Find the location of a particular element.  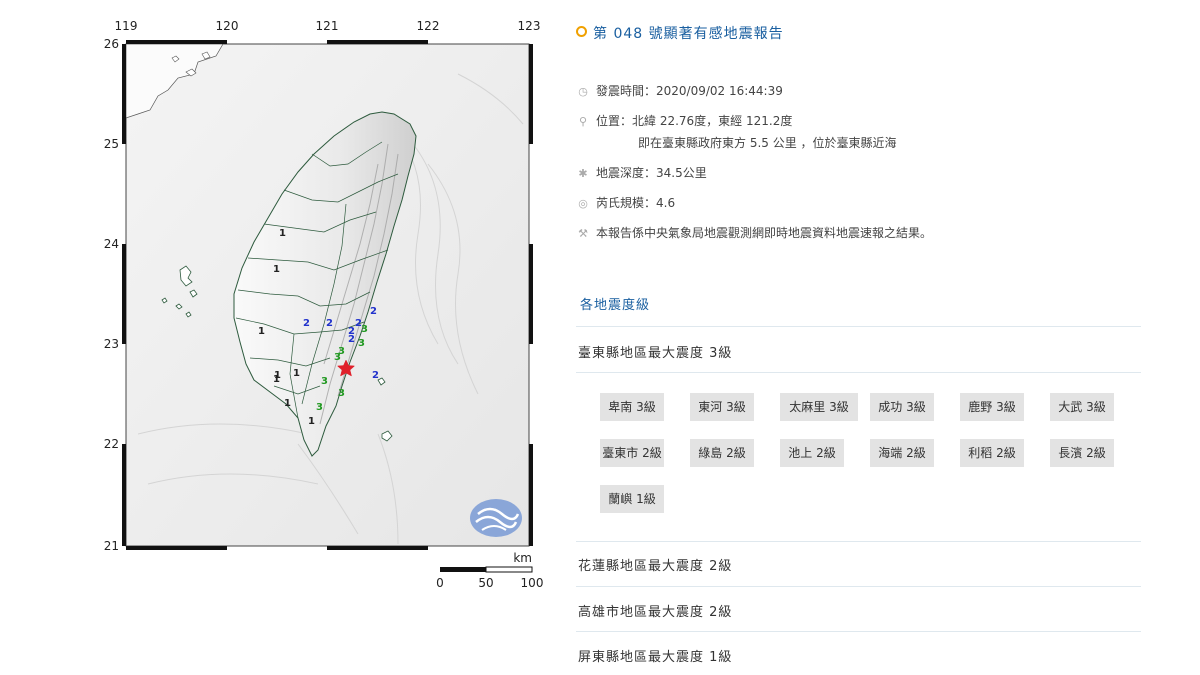

magnitude-text: 芮氏規模：4.6 is located at coordinates (636, 203).